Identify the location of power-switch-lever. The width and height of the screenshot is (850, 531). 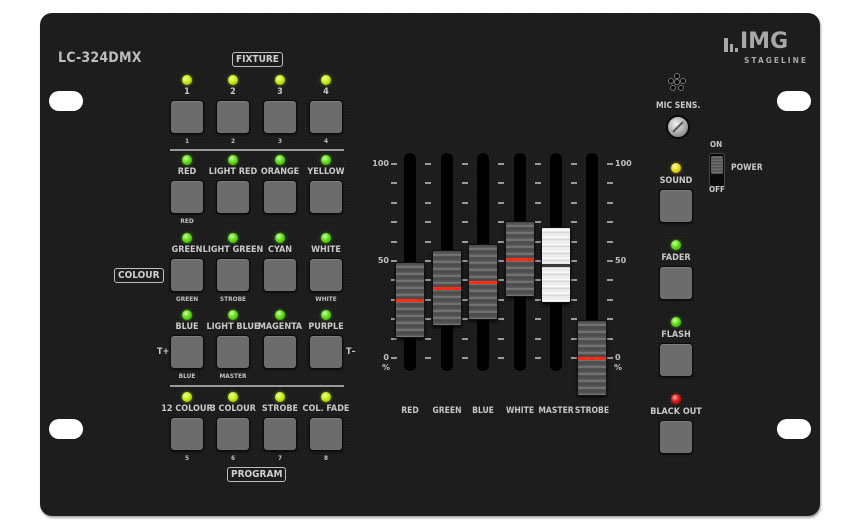
(717, 165).